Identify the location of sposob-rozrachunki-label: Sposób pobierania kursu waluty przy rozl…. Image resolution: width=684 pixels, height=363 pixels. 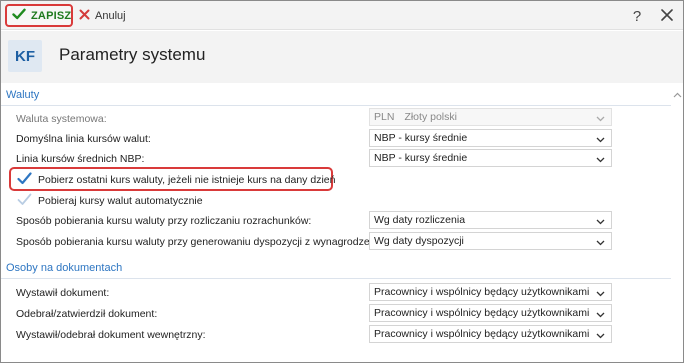
(164, 221).